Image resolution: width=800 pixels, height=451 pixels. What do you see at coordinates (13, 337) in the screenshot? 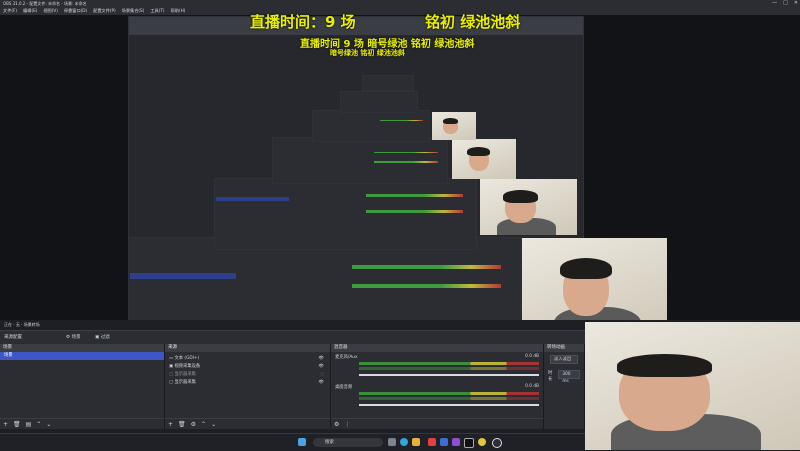
I see `source-config-label: 来源配置` at bounding box center [13, 337].